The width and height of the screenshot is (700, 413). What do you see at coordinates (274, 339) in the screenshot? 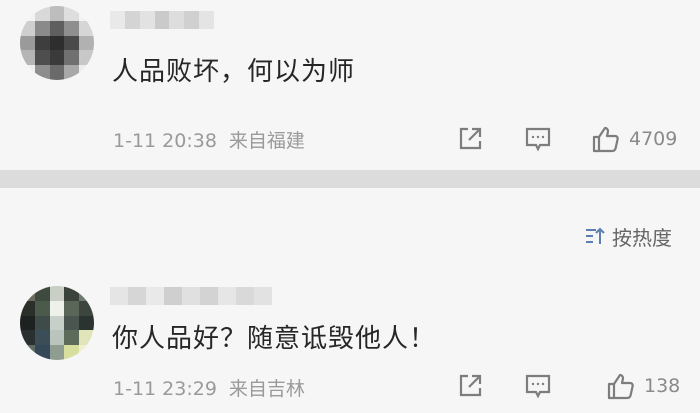
I see `comment-text: 你人品好？随意诋毁他人！` at bounding box center [274, 339].